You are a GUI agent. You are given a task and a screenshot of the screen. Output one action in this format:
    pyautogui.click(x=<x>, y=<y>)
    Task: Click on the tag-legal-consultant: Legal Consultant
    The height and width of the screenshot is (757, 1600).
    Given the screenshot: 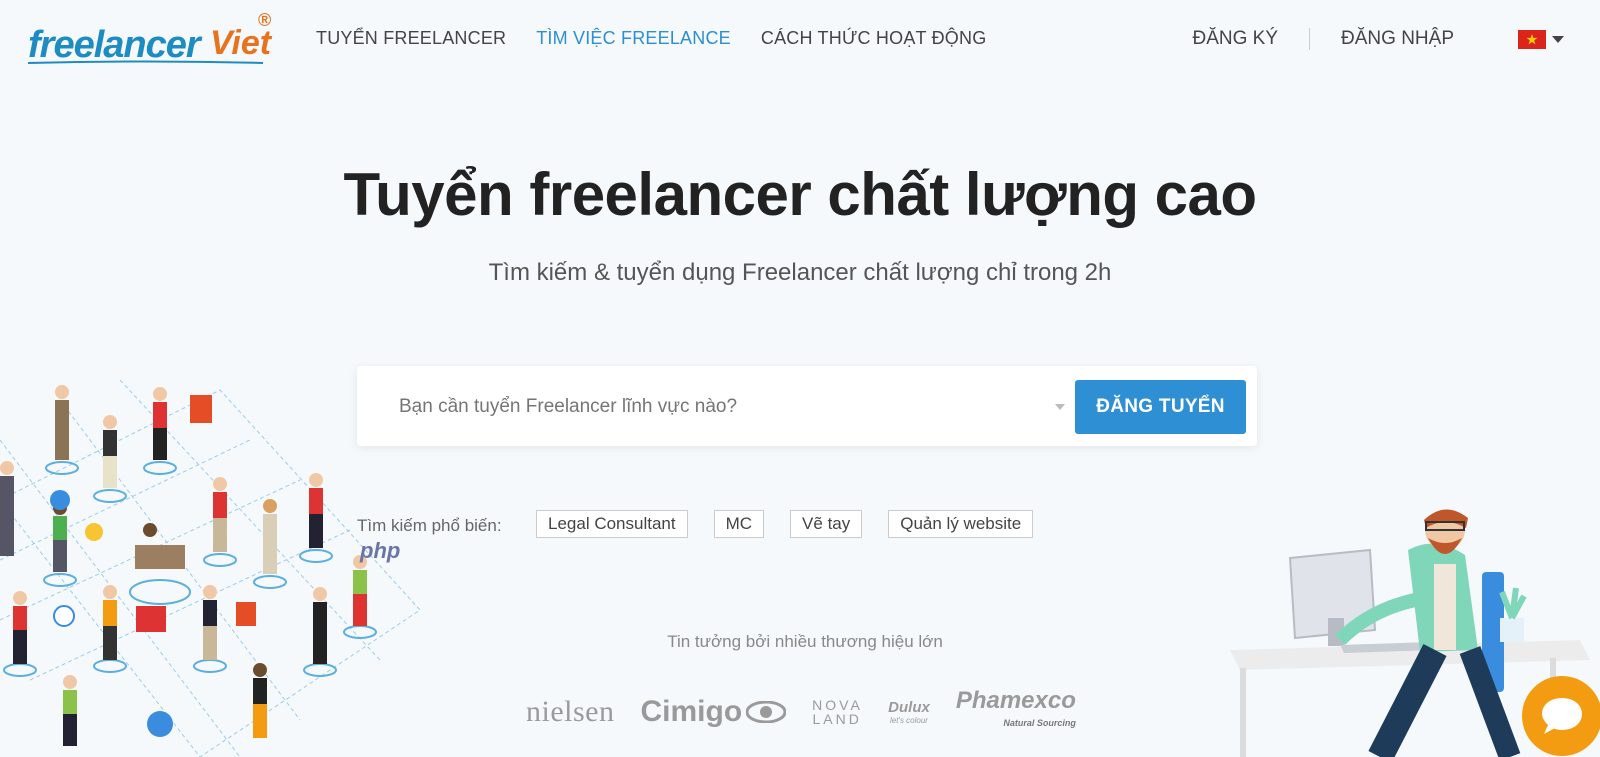 What is the action you would take?
    pyautogui.click(x=612, y=524)
    